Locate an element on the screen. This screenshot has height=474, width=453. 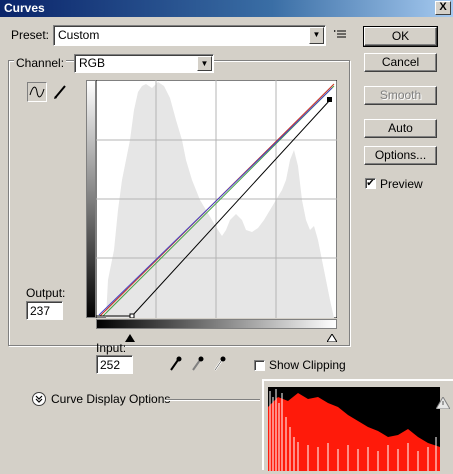
histogram-preview is located at coordinates (354, 429).